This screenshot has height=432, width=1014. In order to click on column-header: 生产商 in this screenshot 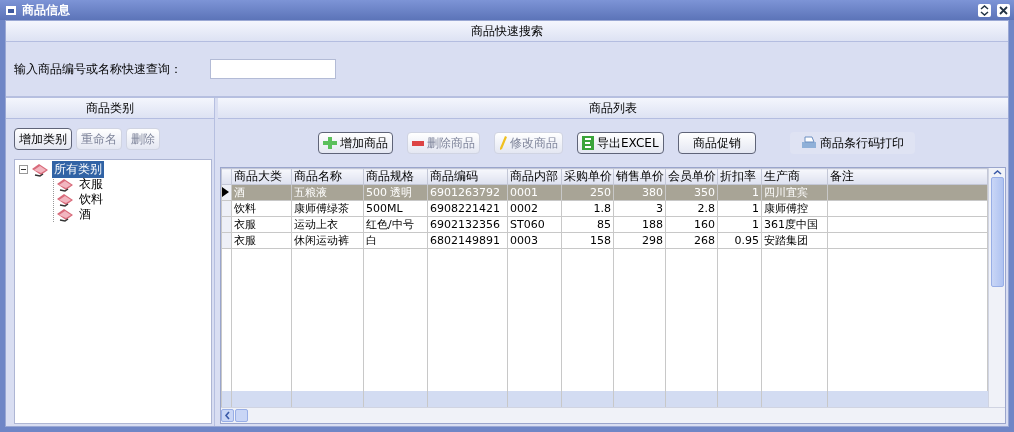, I will do `click(794, 176)`.